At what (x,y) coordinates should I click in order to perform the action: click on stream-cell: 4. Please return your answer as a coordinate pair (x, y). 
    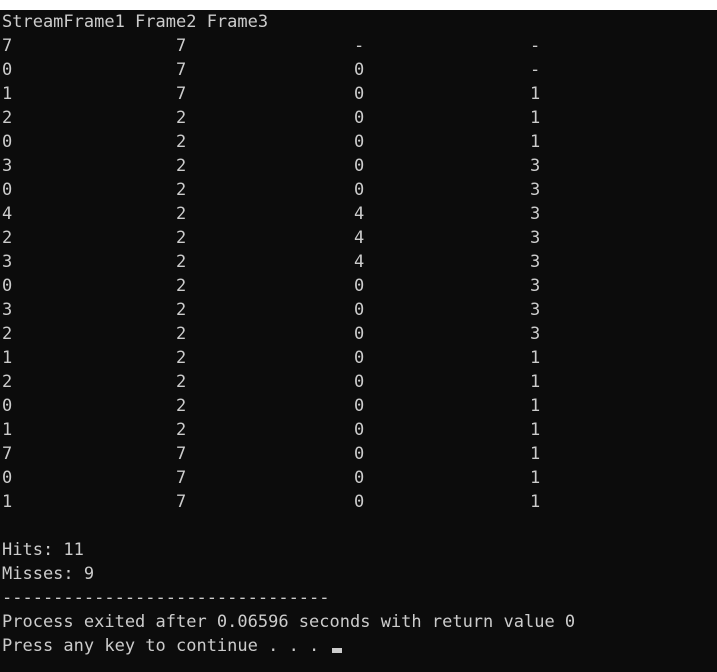
    Looking at the image, I should click on (7, 214).